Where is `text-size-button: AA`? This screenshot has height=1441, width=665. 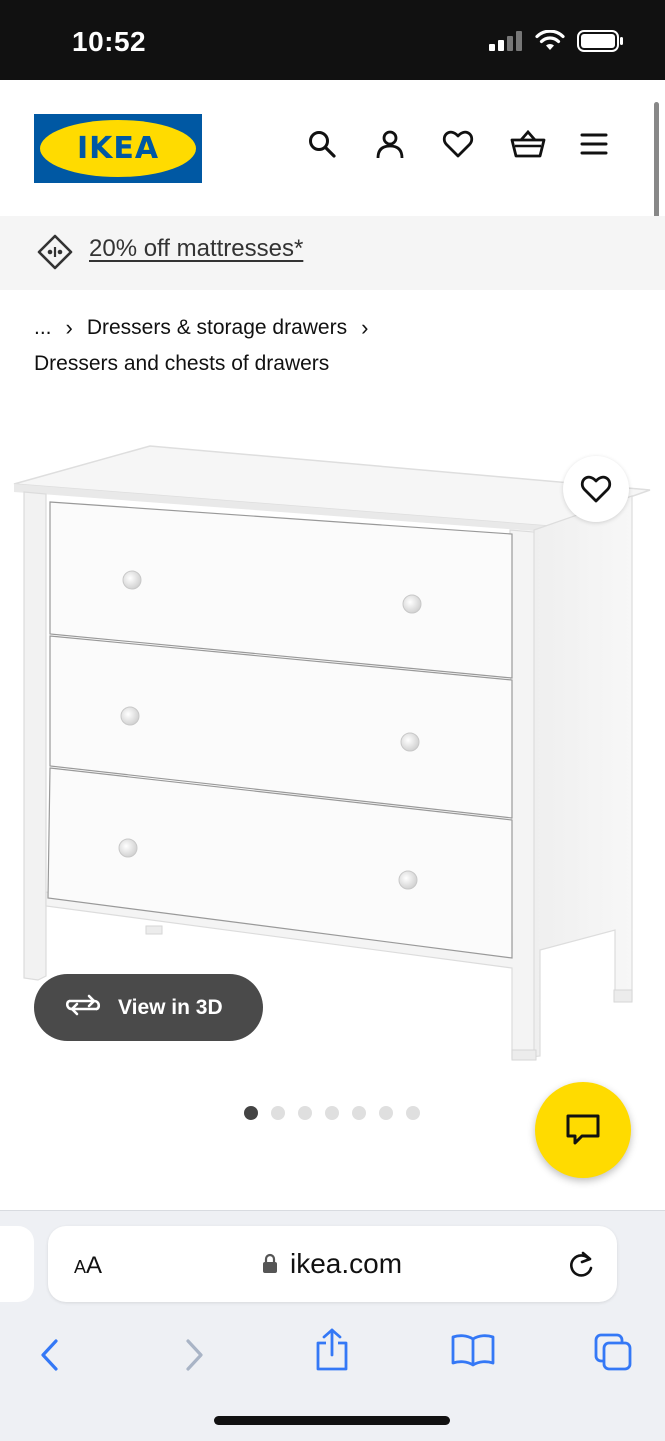 text-size-button: AA is located at coordinates (88, 1266).